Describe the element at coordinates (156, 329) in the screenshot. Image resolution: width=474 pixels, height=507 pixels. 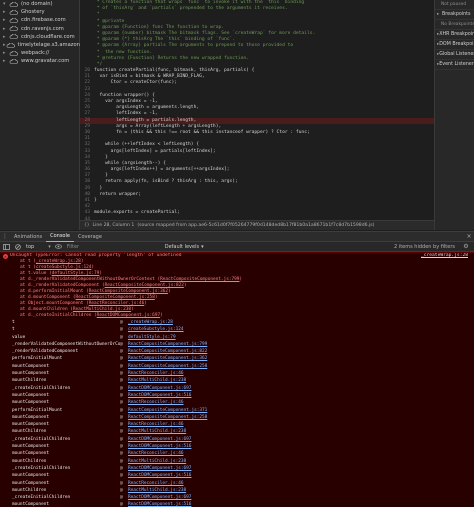
I see `trace-file-link: createSubstyle.js:124` at that location.